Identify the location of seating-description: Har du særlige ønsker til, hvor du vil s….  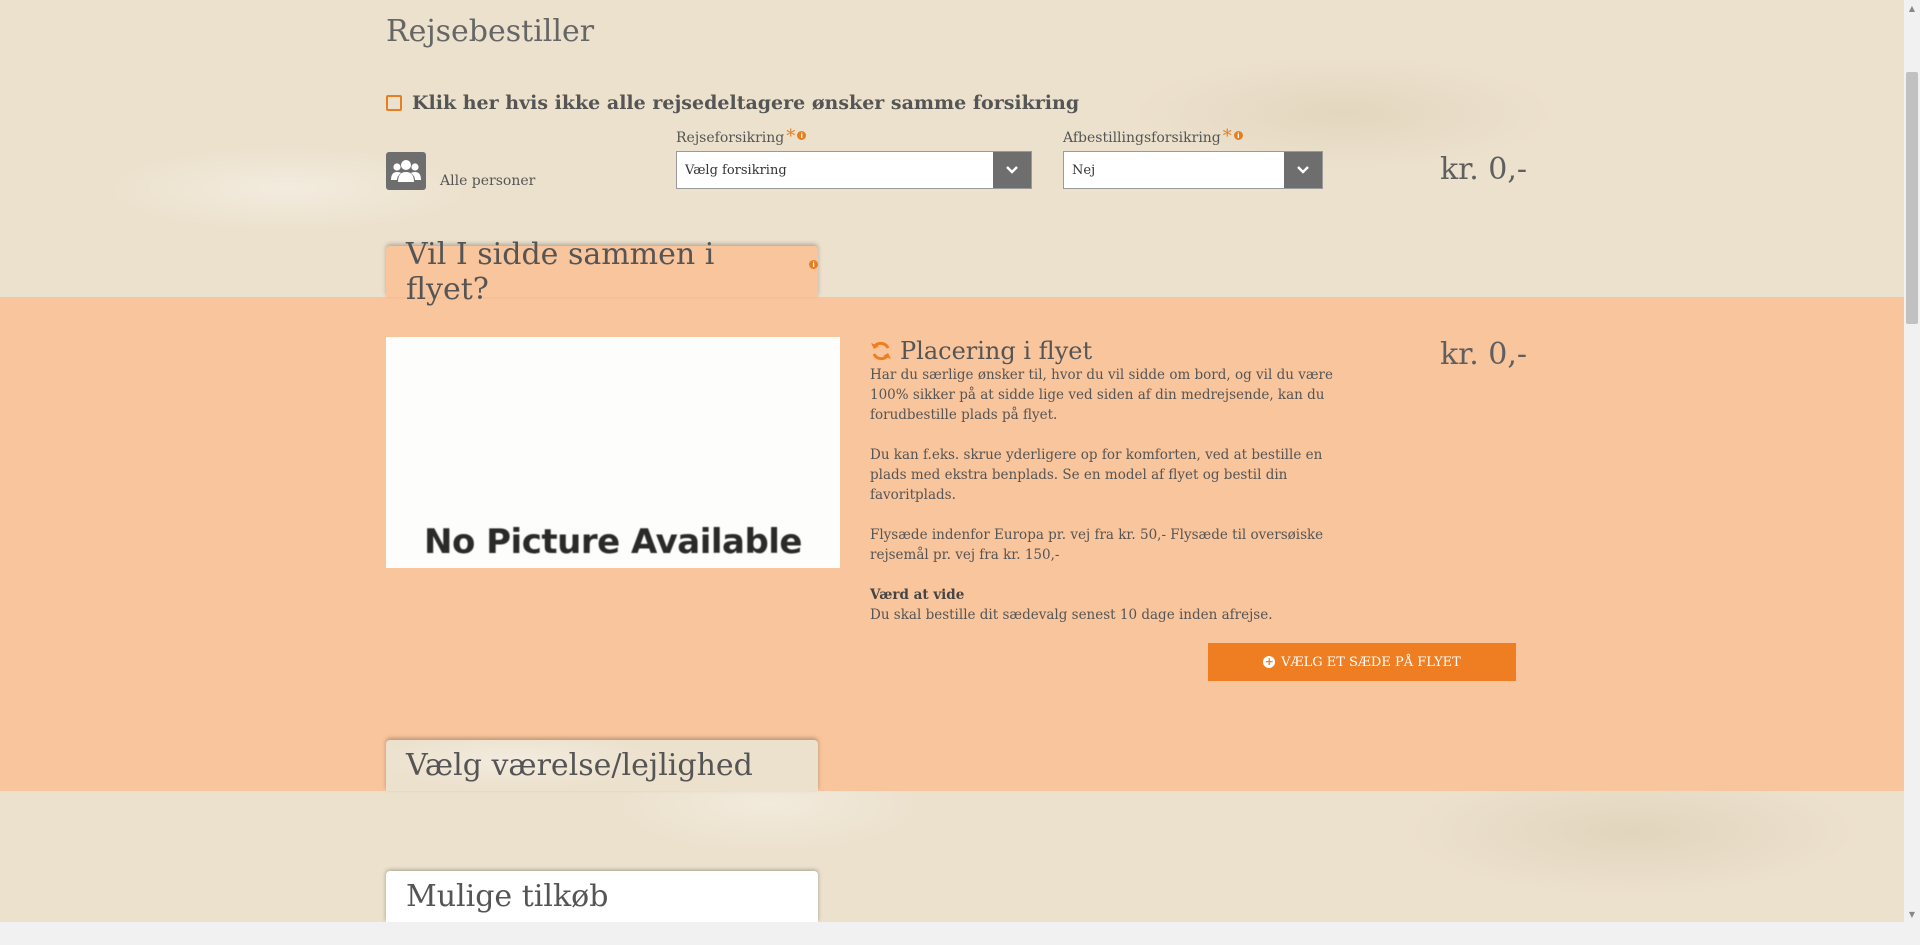
(1110, 495).